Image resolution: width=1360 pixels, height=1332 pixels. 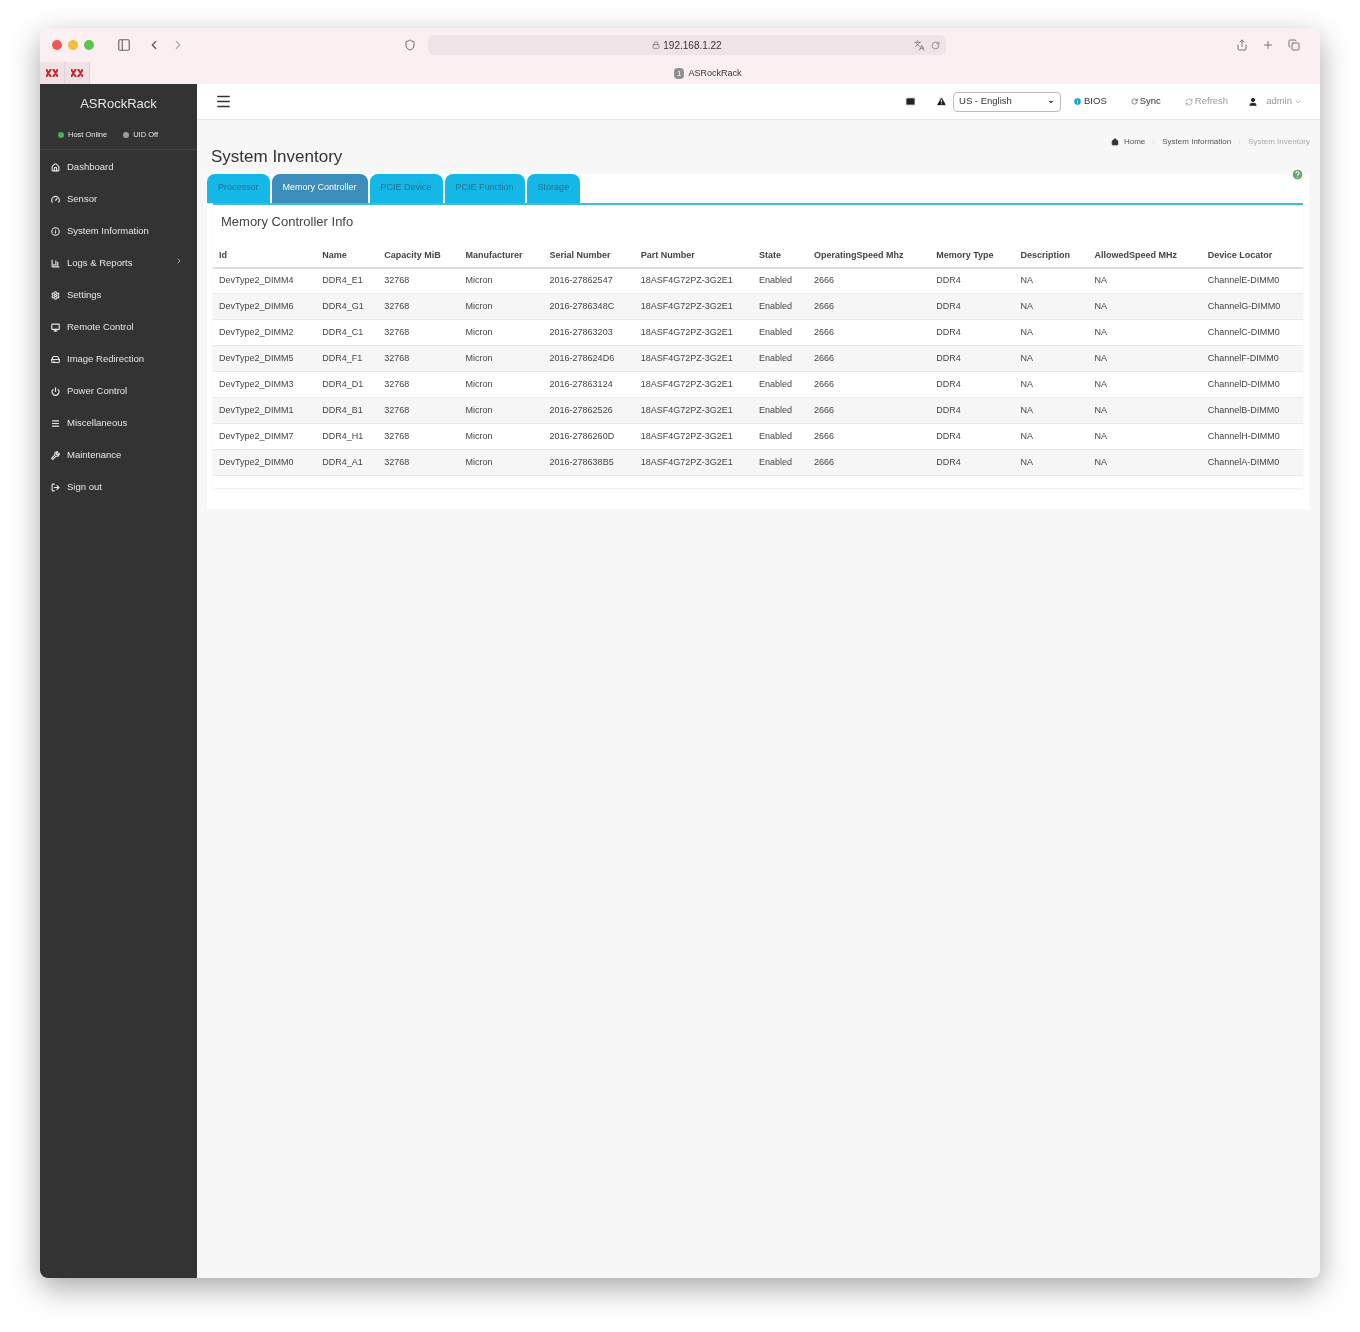 What do you see at coordinates (319, 188) in the screenshot?
I see `tab: Memory Controller` at bounding box center [319, 188].